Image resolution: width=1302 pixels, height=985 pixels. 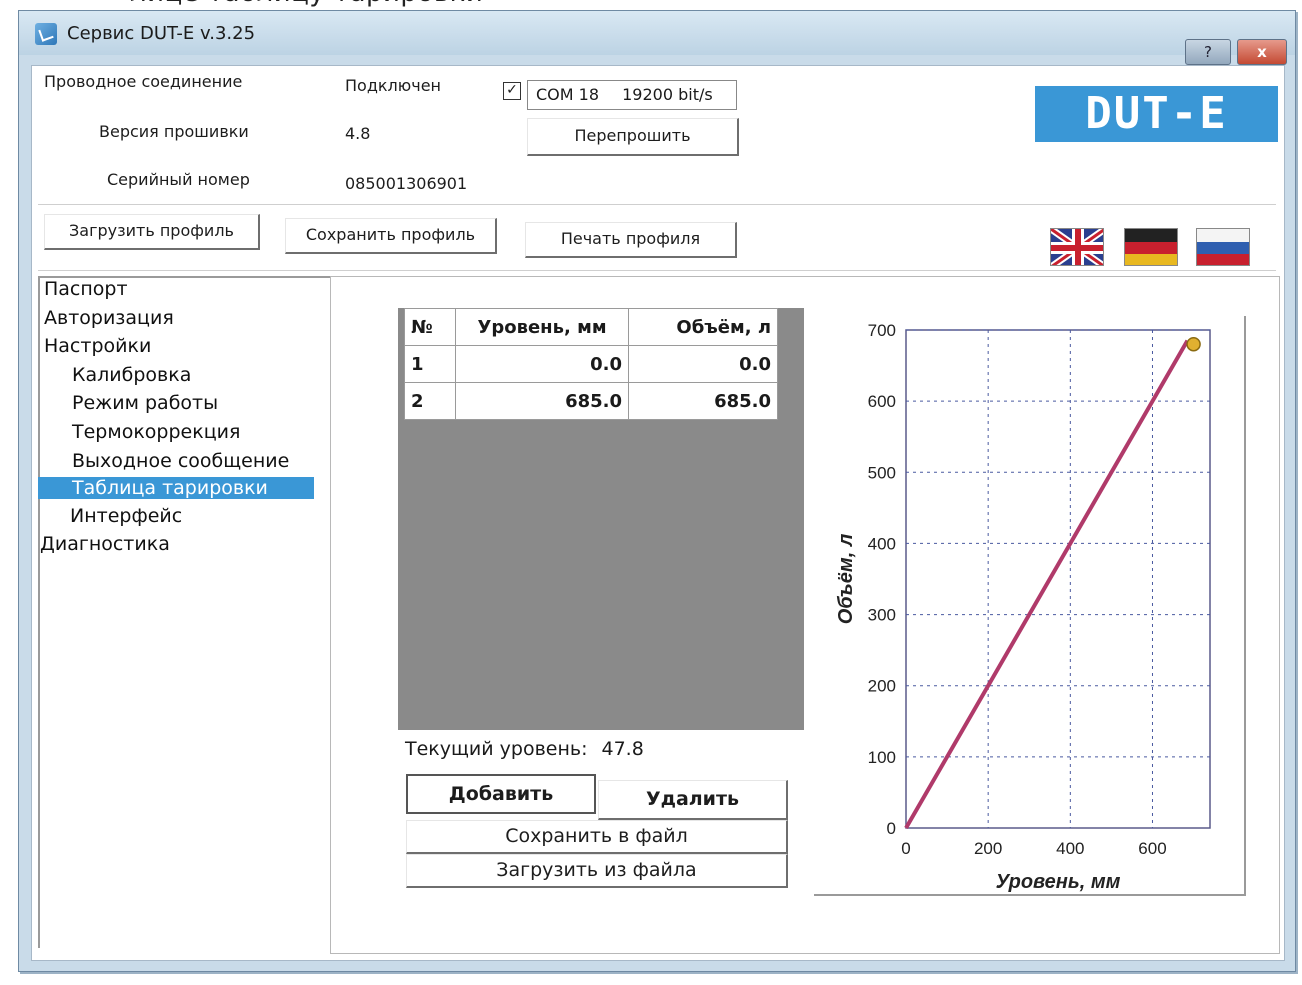 I want to click on x-tick-label: 400, so click(x=1070, y=848).